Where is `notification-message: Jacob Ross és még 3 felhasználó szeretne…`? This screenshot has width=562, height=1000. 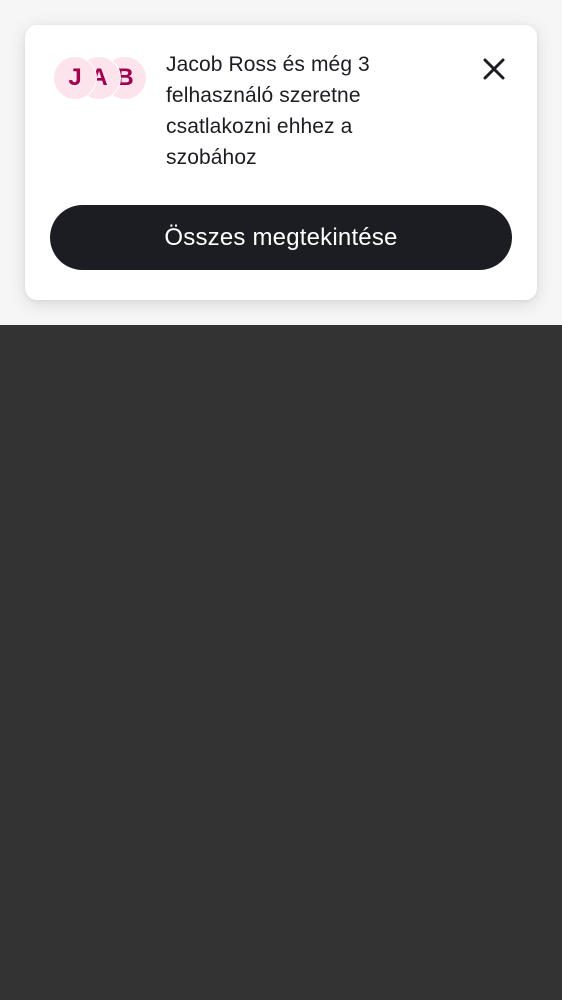 notification-message: Jacob Ross és még 3 felhasználó szeretne… is located at coordinates (268, 111).